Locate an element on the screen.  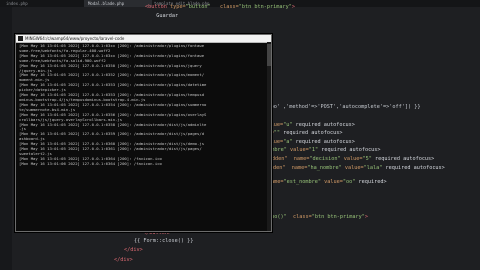
code-token: "decision" is located at coordinates (325, 159).